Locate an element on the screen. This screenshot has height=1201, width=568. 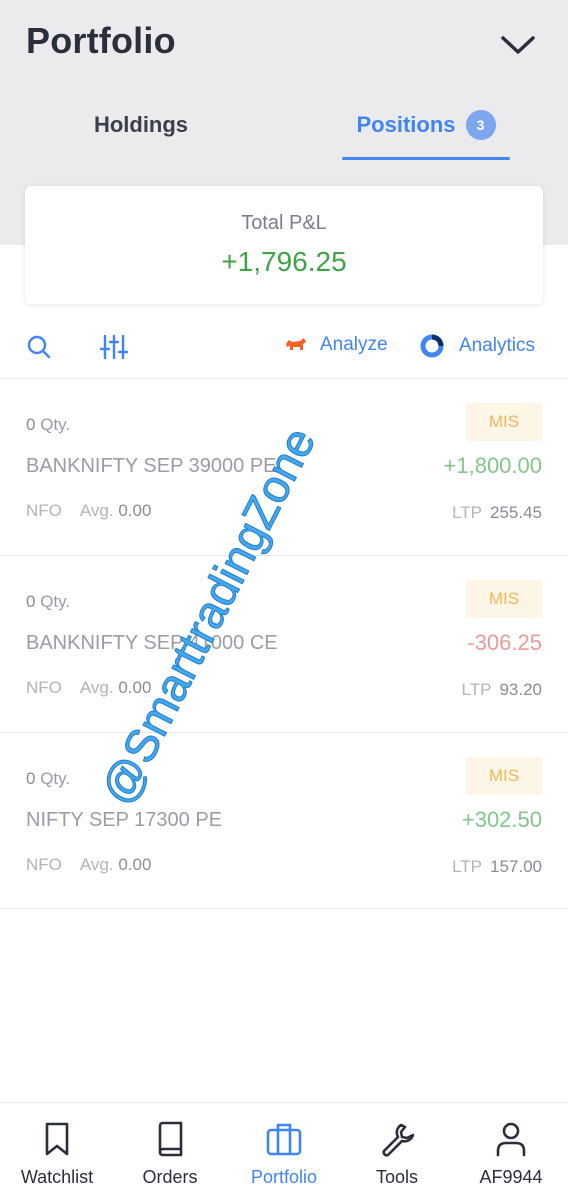
bottom-nav: Watchlist Orders Portfolio Tools AF9944 is located at coordinates (284, 1151).